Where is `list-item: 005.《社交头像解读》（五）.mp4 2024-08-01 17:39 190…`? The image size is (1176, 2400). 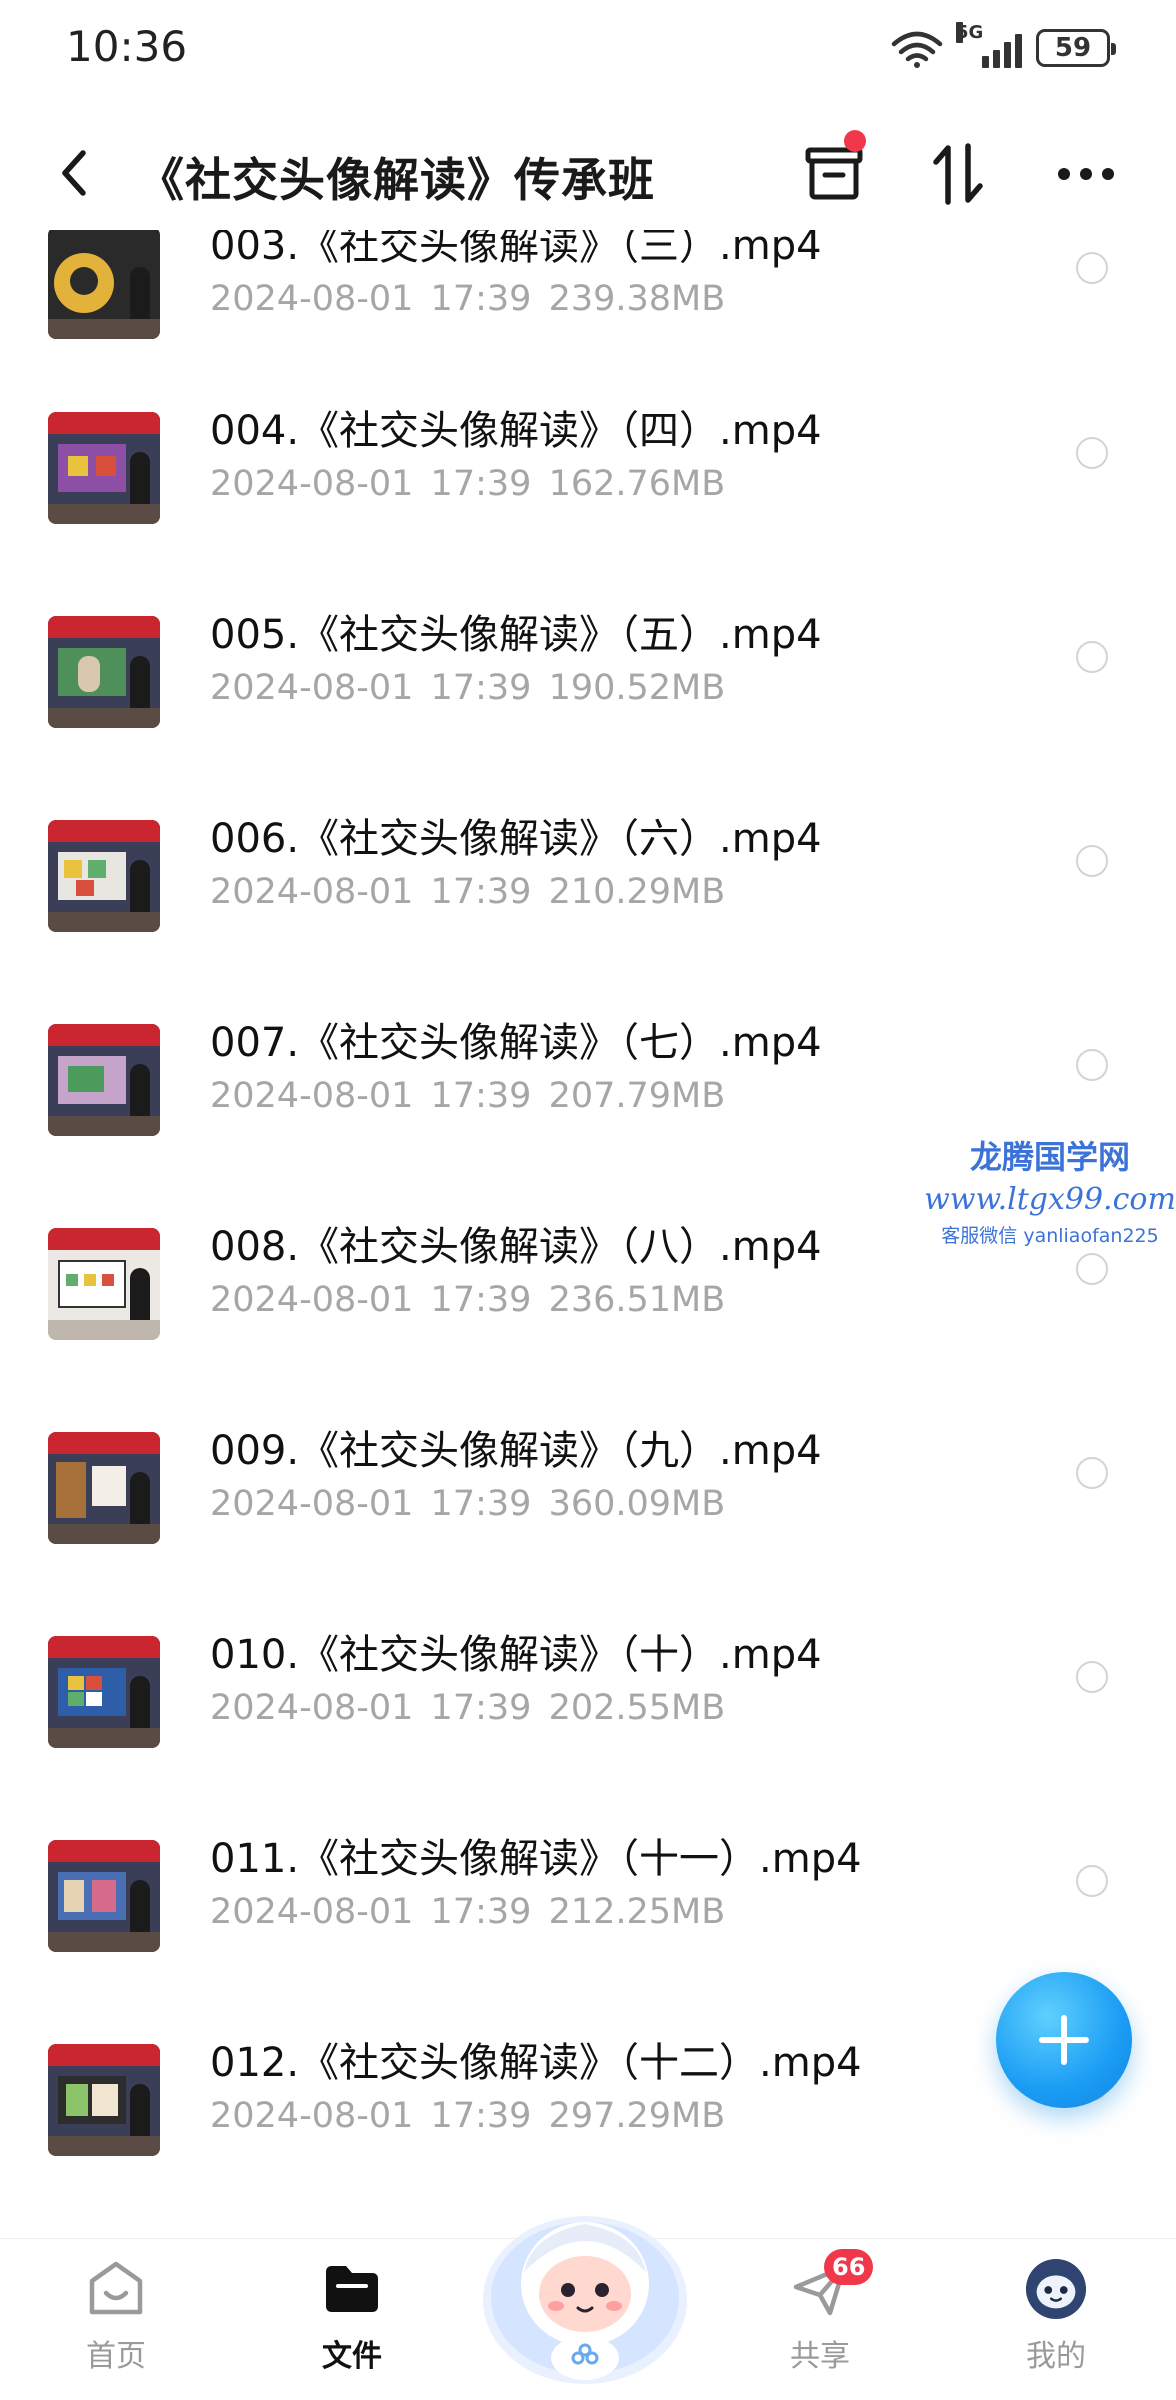
list-item: 005.《社交头像解读》（五）.mp4 2024-08-01 17:39 190… is located at coordinates (588, 716).